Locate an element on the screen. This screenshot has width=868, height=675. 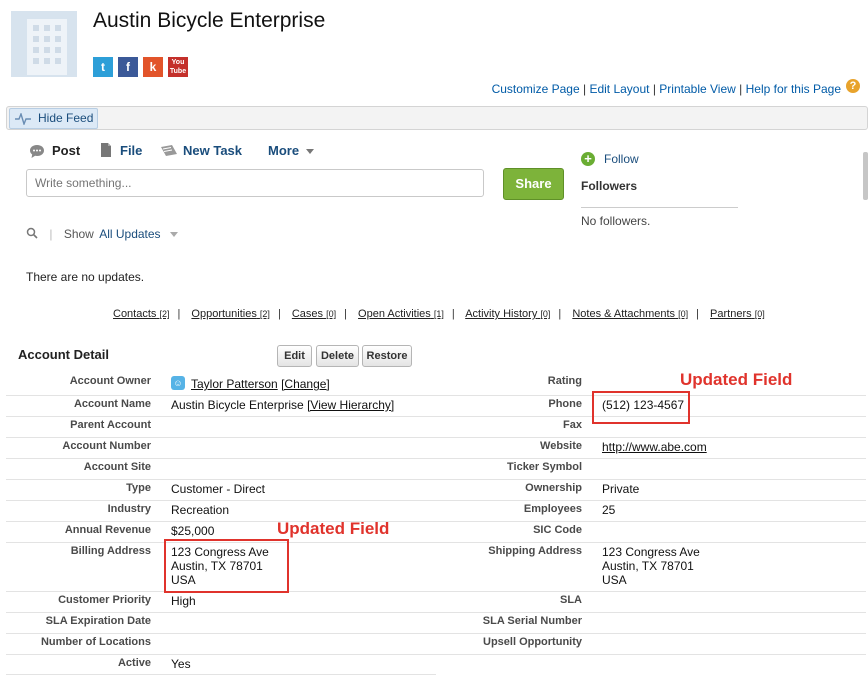
related-link-cases: Cases [0] is located at coordinates (314, 314).